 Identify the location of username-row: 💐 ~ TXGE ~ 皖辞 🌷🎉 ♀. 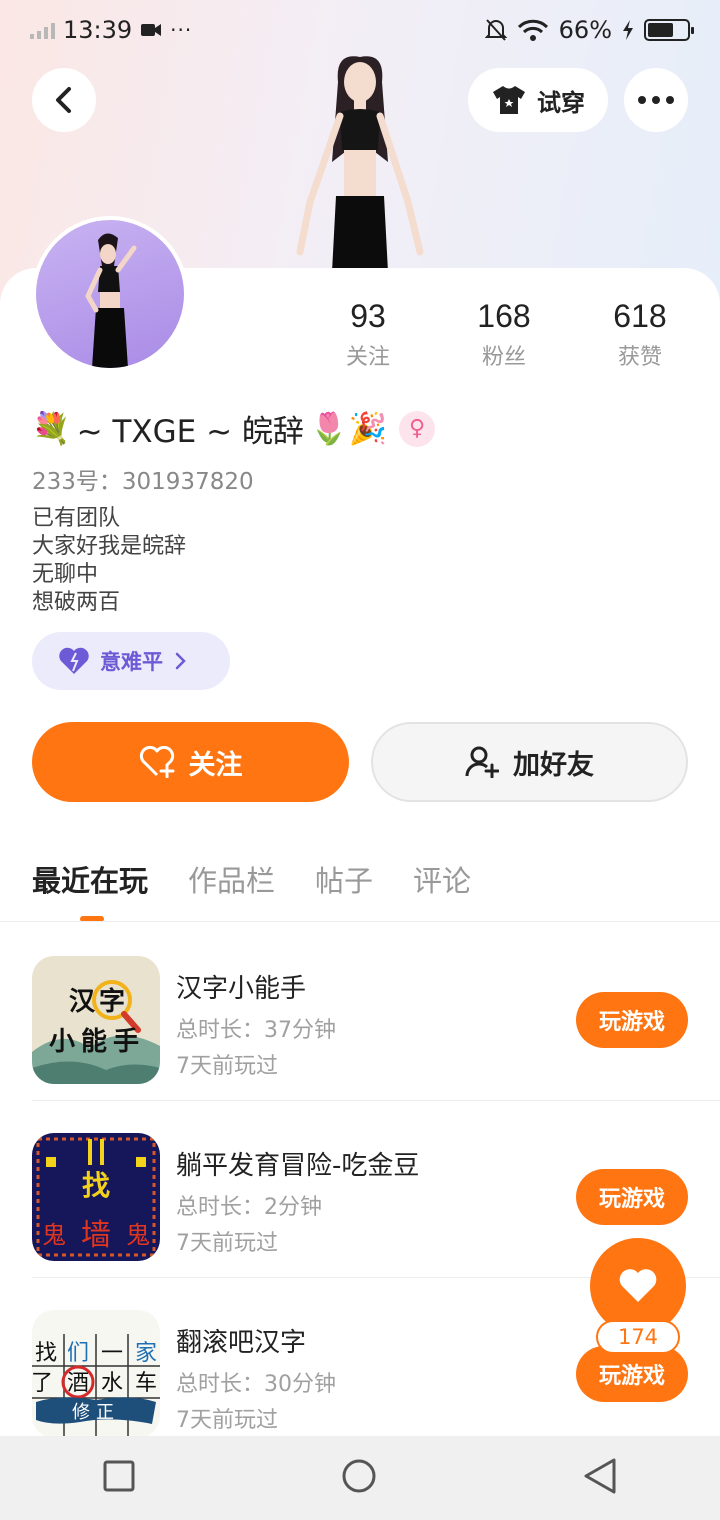
(234, 428).